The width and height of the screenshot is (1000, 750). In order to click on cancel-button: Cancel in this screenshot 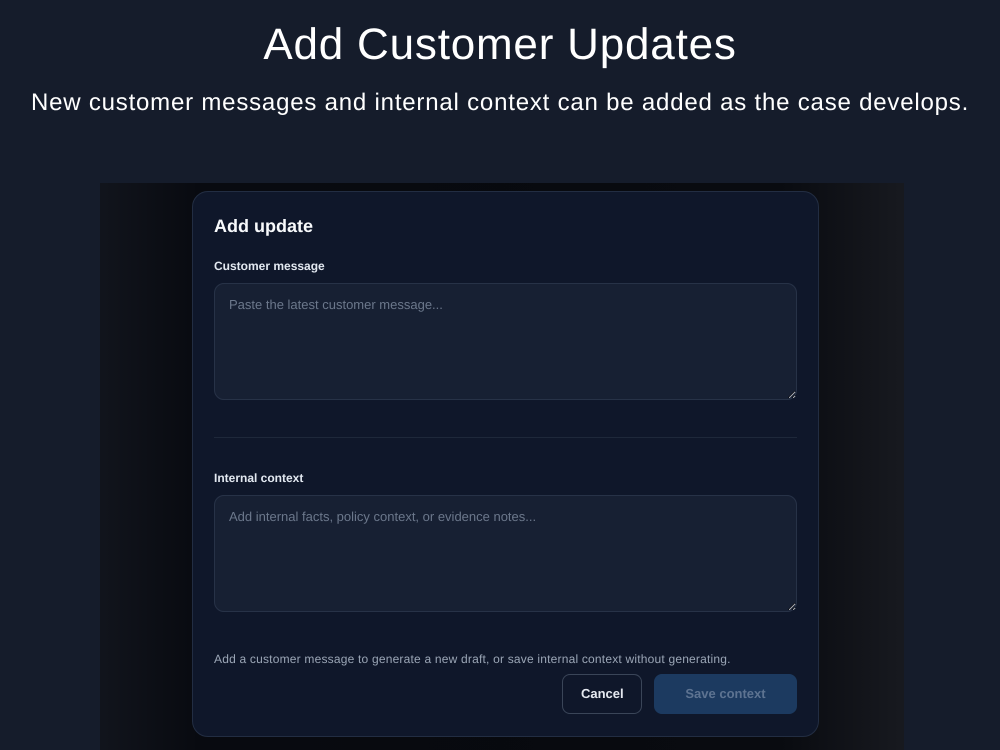, I will do `click(602, 694)`.